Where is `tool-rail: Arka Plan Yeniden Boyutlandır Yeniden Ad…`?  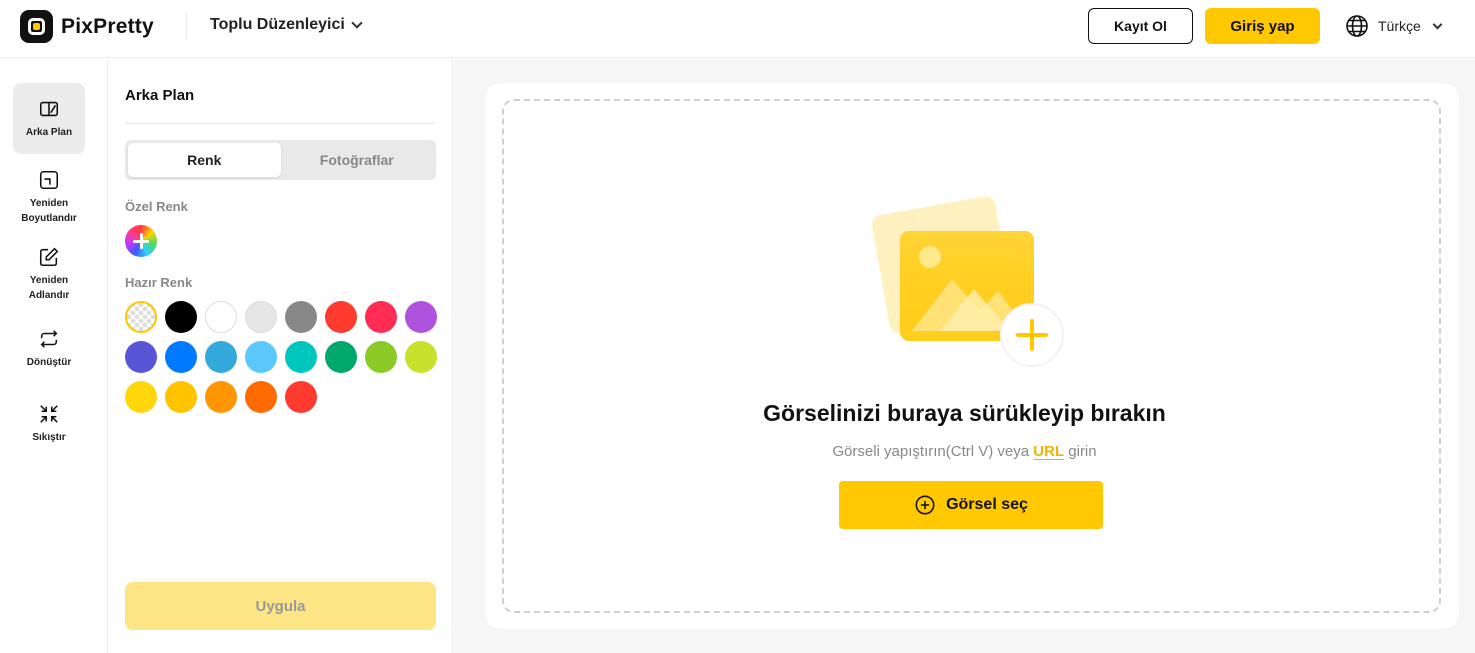 tool-rail: Arka Plan Yeniden Boyutlandır Yeniden Ad… is located at coordinates (54, 356).